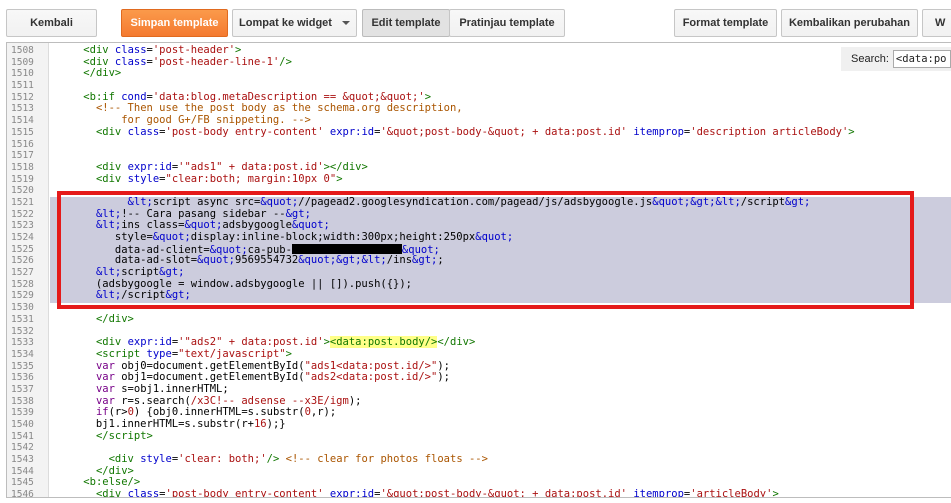 This screenshot has height=503, width=951. I want to click on code-line: 1516, so click(479, 145).